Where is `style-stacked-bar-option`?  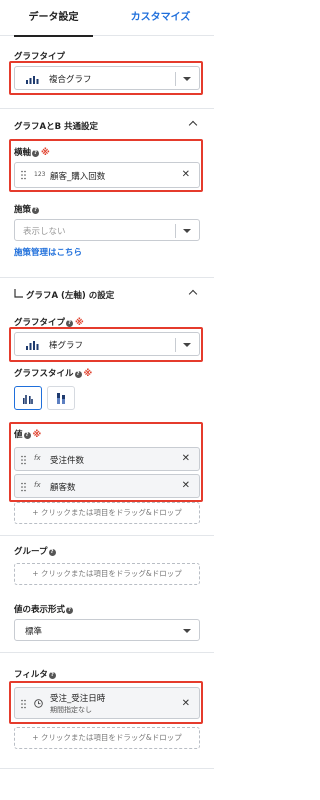
style-stacked-bar-option is located at coordinates (61, 398).